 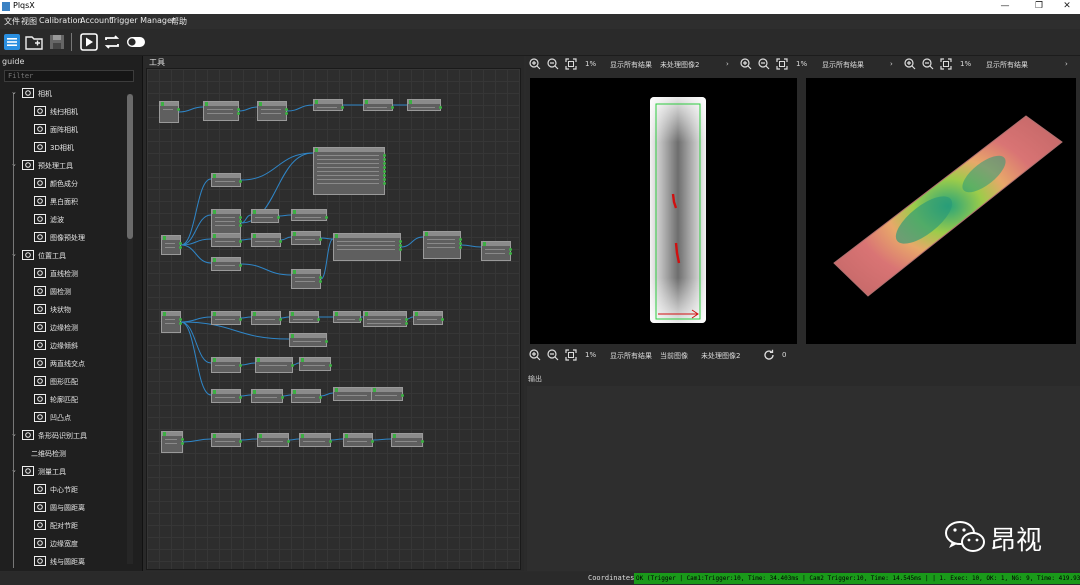 I want to click on menu-file: 文件, so click(x=12, y=21).